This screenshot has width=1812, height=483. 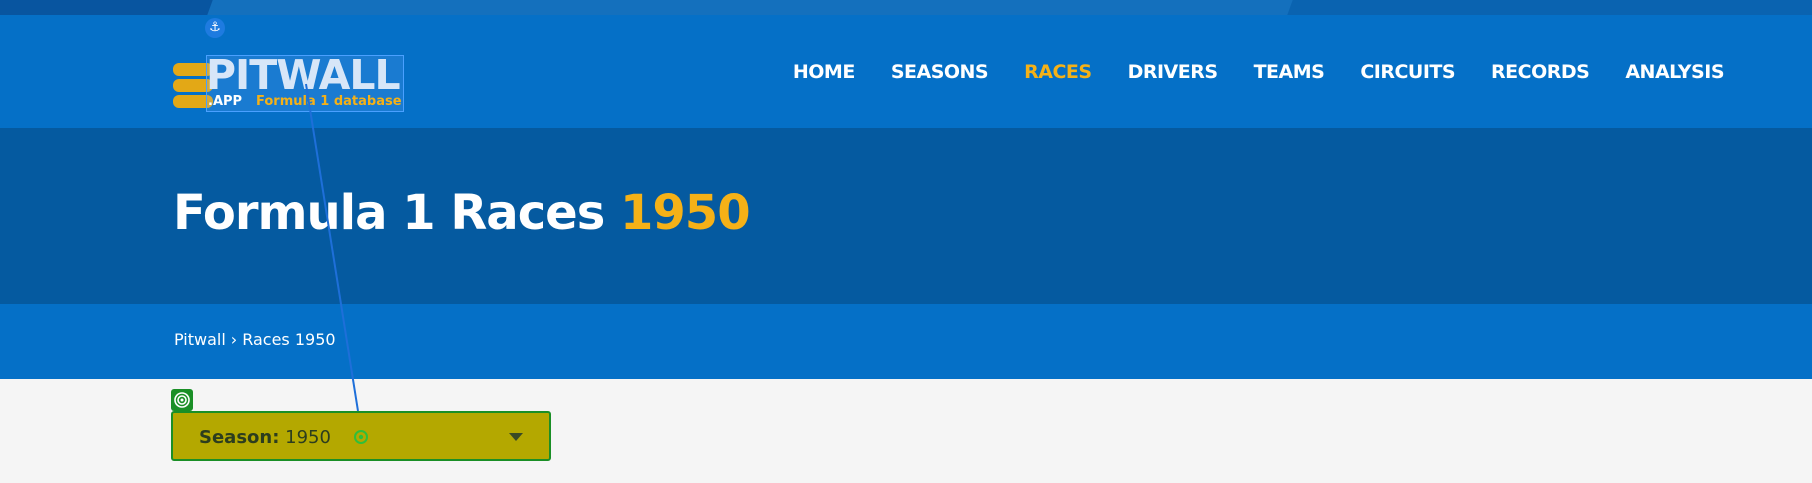 What do you see at coordinates (289, 339) in the screenshot?
I see `breadcrumb-current: Races 1950` at bounding box center [289, 339].